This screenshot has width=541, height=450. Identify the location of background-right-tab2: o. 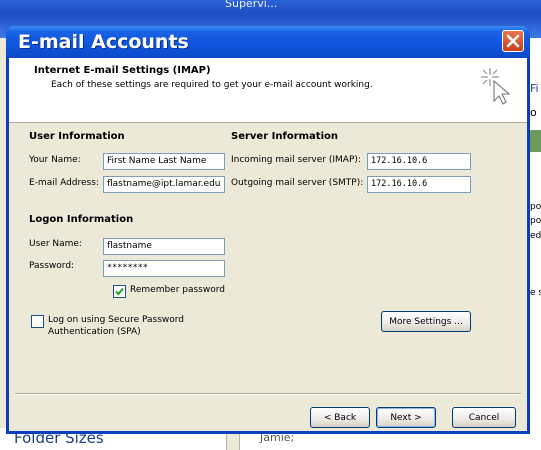
(533, 112).